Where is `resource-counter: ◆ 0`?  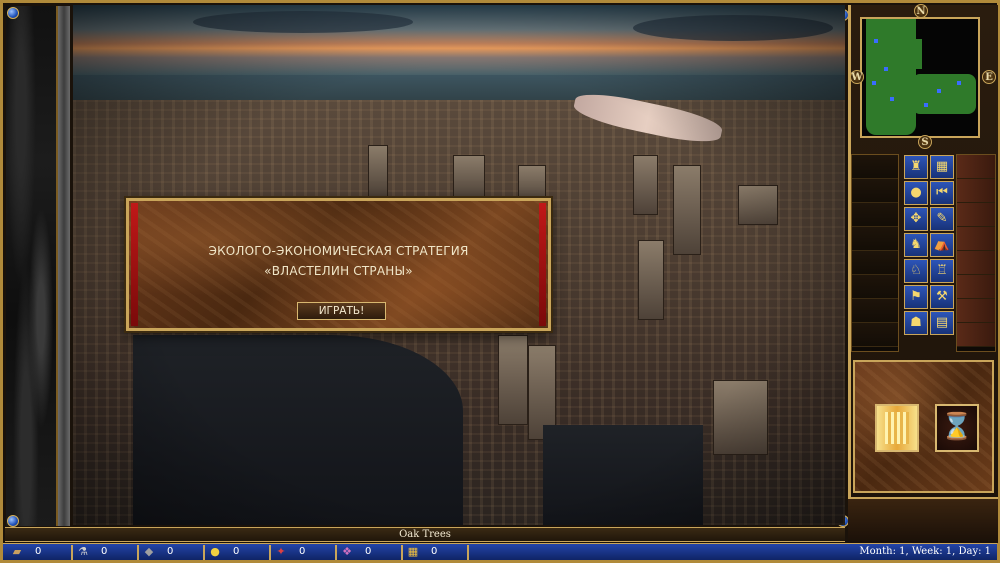
resource-counter: ◆ 0 is located at coordinates (171, 552).